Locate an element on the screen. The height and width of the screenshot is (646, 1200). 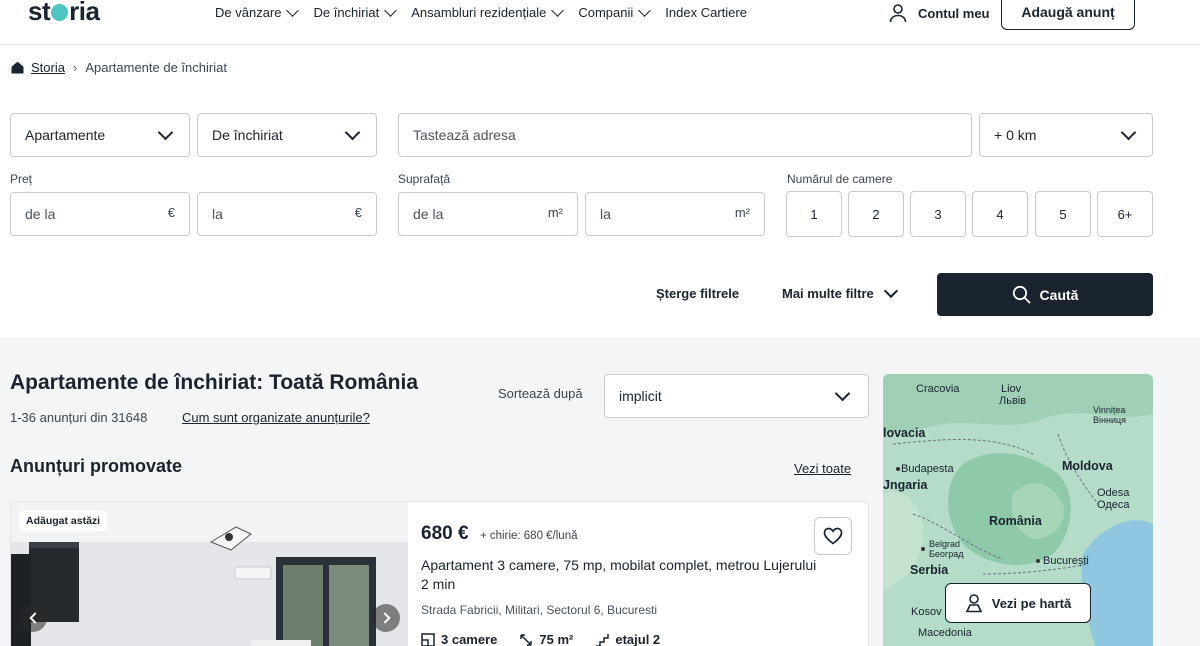
more-filters-button: Mai multe filtre is located at coordinates (840, 292).